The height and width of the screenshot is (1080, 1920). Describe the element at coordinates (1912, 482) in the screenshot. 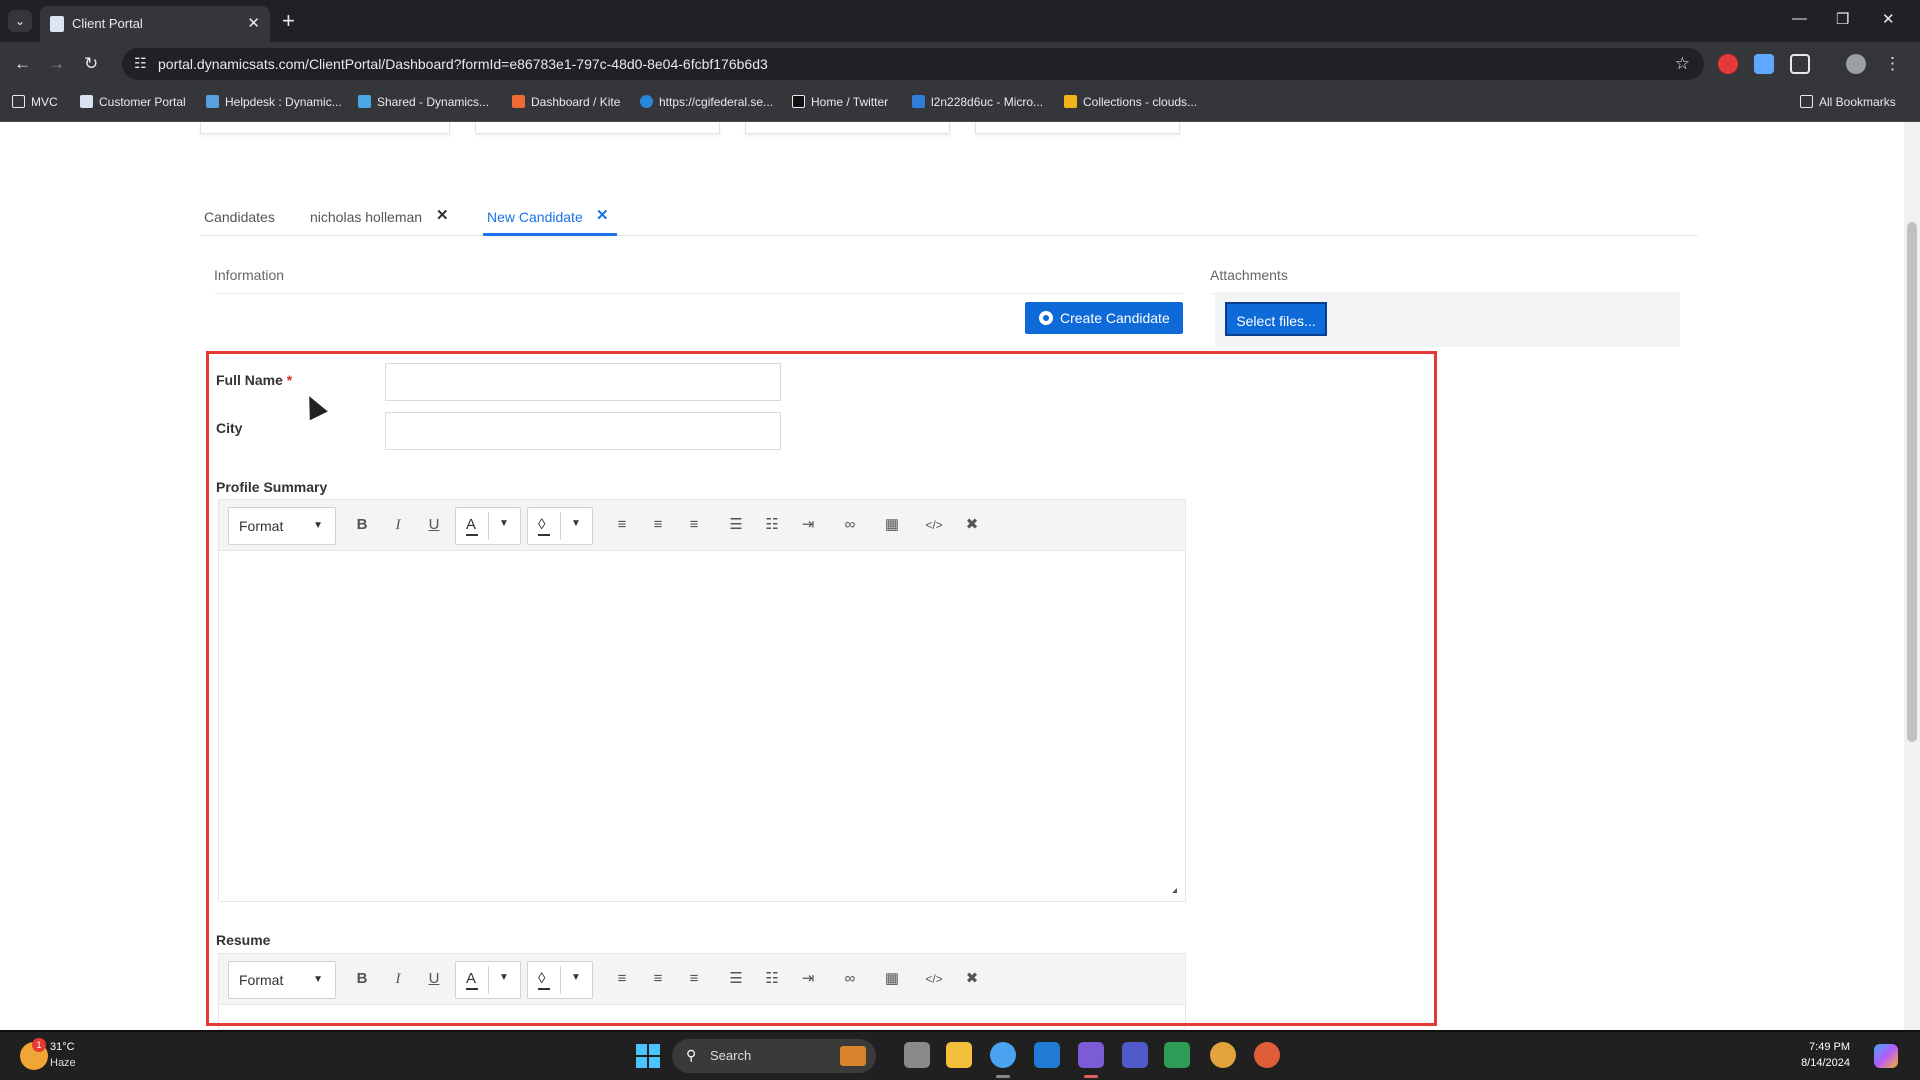

I see `scrollbar-thumb` at that location.